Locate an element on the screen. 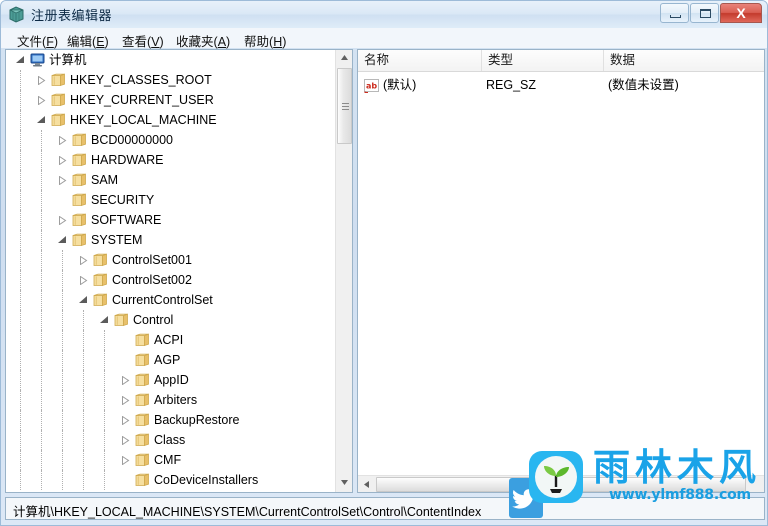  menu-item-favorites: 收藏夹(A) is located at coordinates (203, 40).